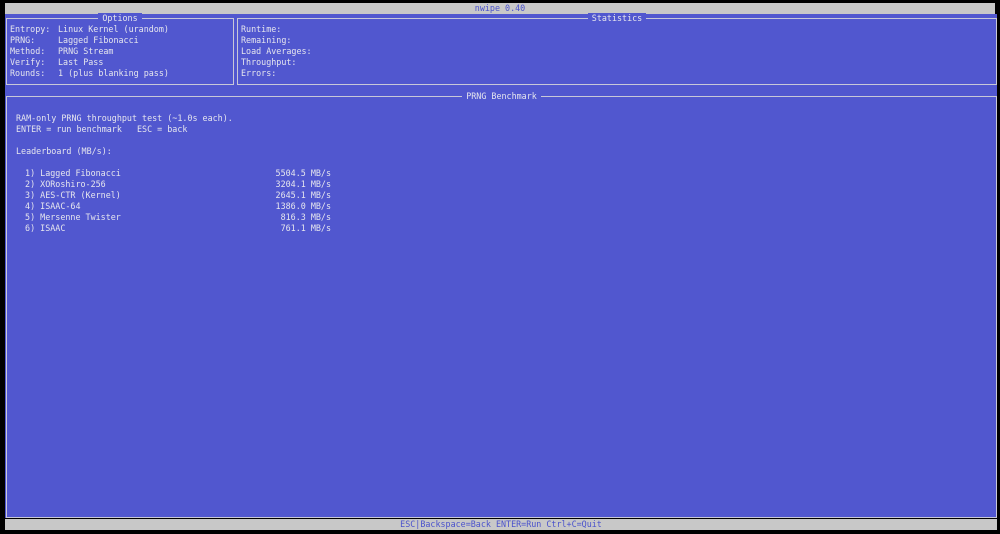  Describe the element at coordinates (617, 18) in the screenshot. I see `statistics-title: Statistics` at that location.